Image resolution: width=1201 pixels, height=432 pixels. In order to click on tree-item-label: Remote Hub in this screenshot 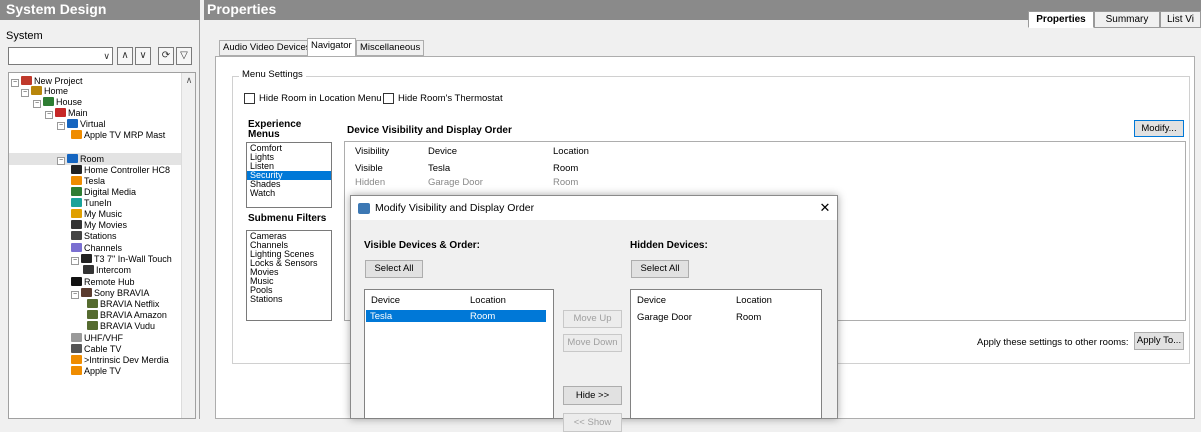, I will do `click(109, 282)`.